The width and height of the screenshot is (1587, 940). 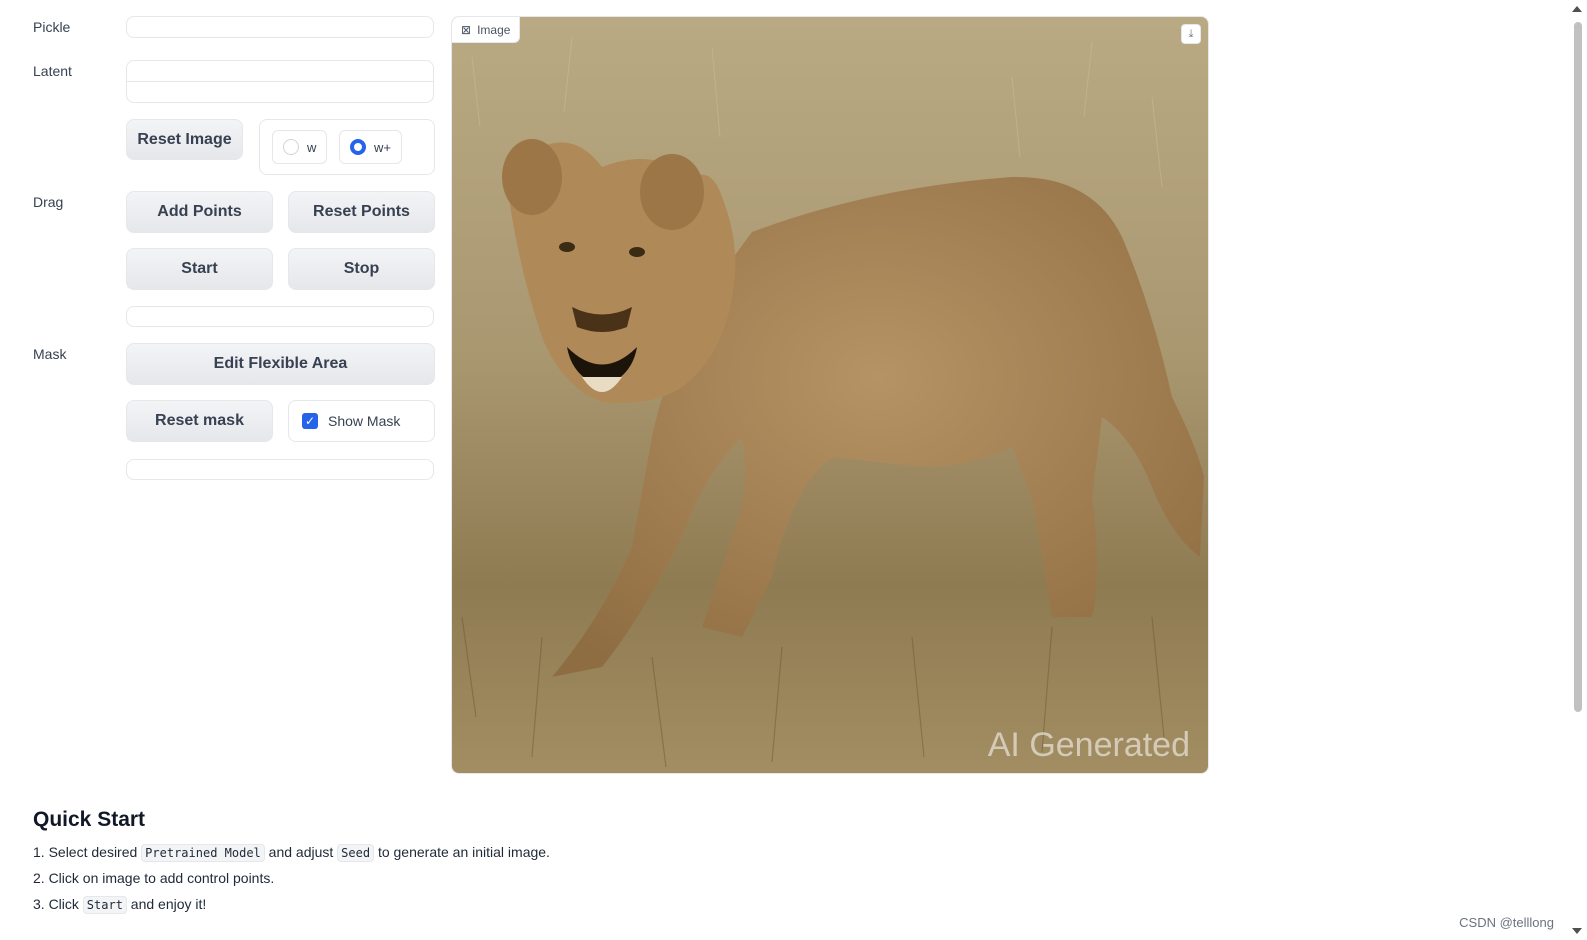 I want to click on quick-start-step-3: 3. Click Start and enjoy it!, so click(x=120, y=905).